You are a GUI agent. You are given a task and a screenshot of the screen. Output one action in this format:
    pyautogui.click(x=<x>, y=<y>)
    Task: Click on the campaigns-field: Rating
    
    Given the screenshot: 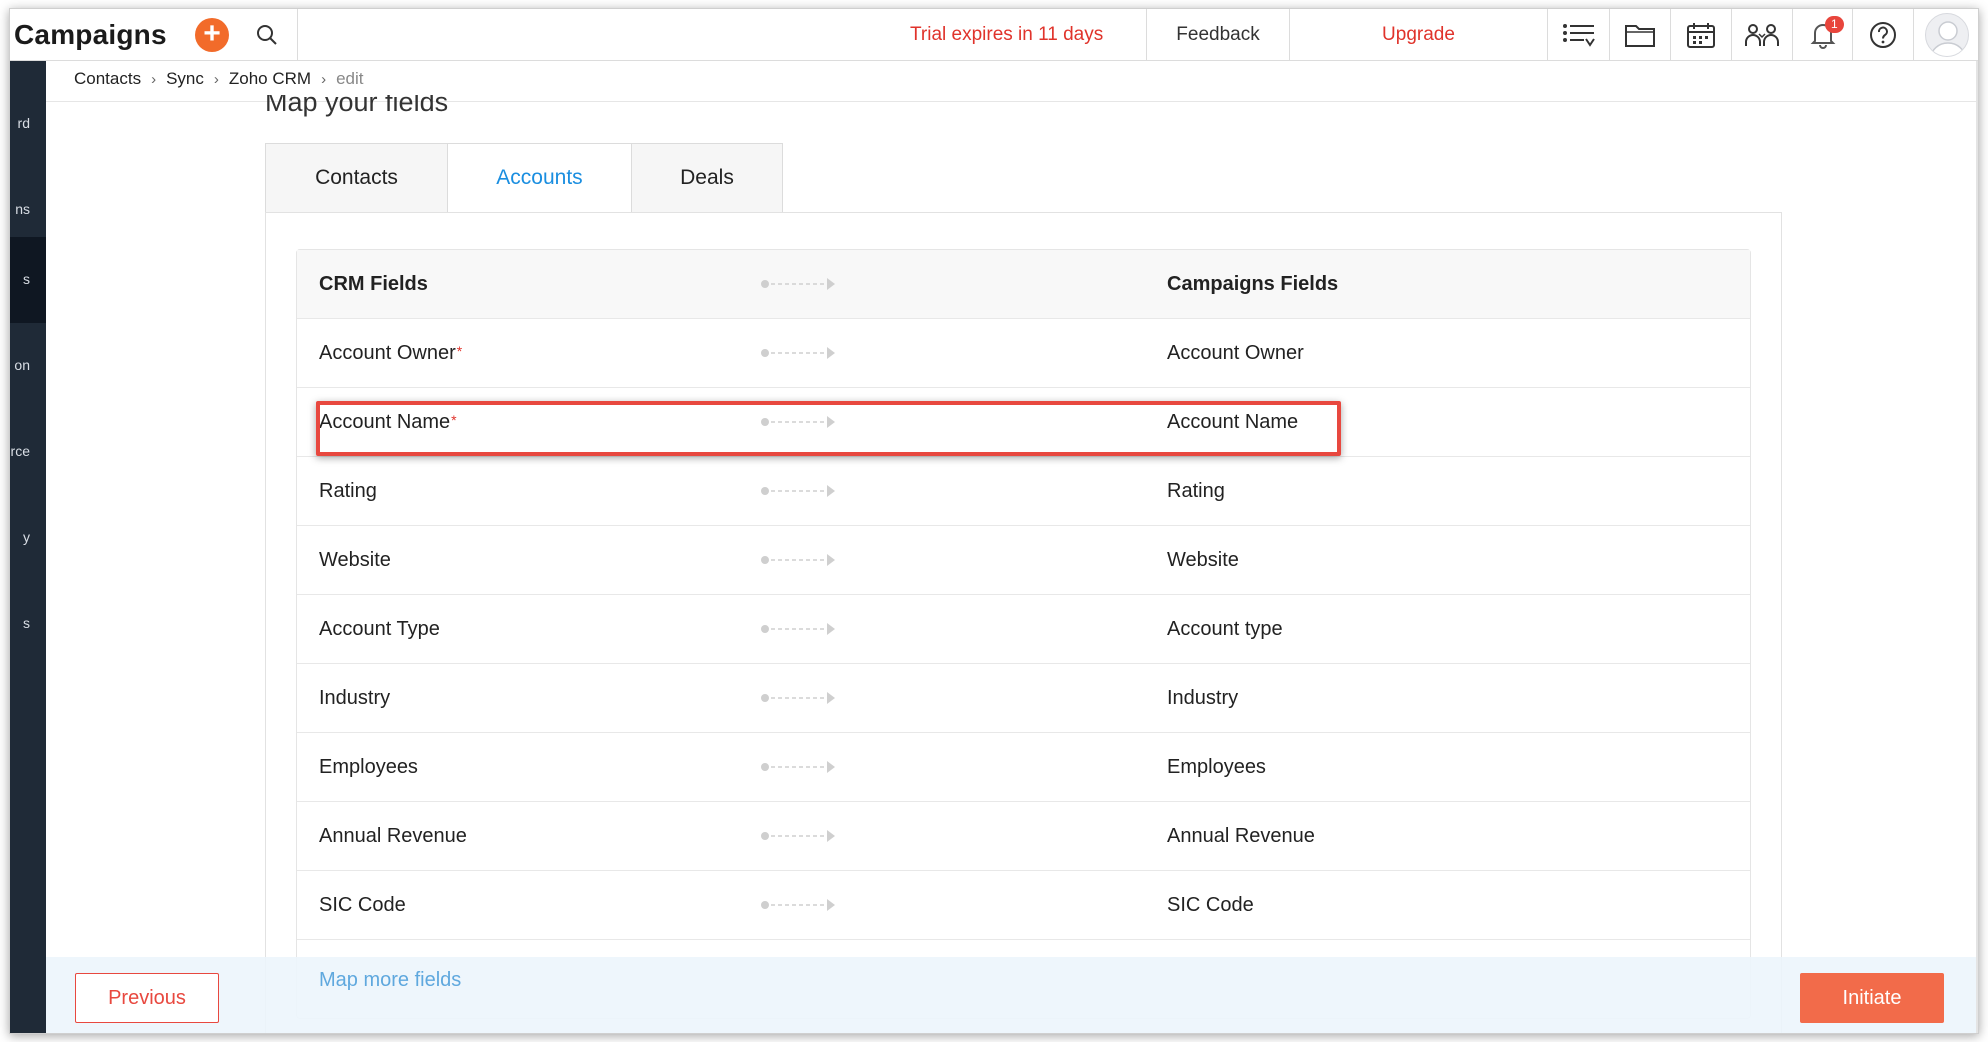 What is the action you would take?
    pyautogui.click(x=1196, y=491)
    